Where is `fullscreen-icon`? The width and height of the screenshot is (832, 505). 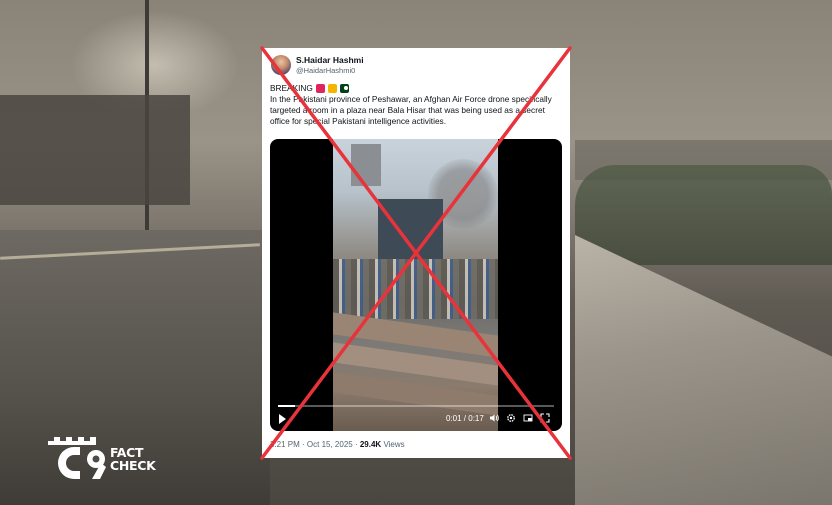 fullscreen-icon is located at coordinates (545, 418).